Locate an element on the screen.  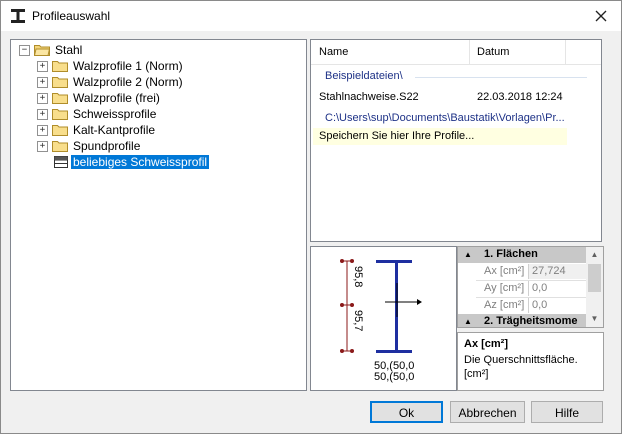
category-flaechen: ▲ 1. Flächen is located at coordinates (522, 255).